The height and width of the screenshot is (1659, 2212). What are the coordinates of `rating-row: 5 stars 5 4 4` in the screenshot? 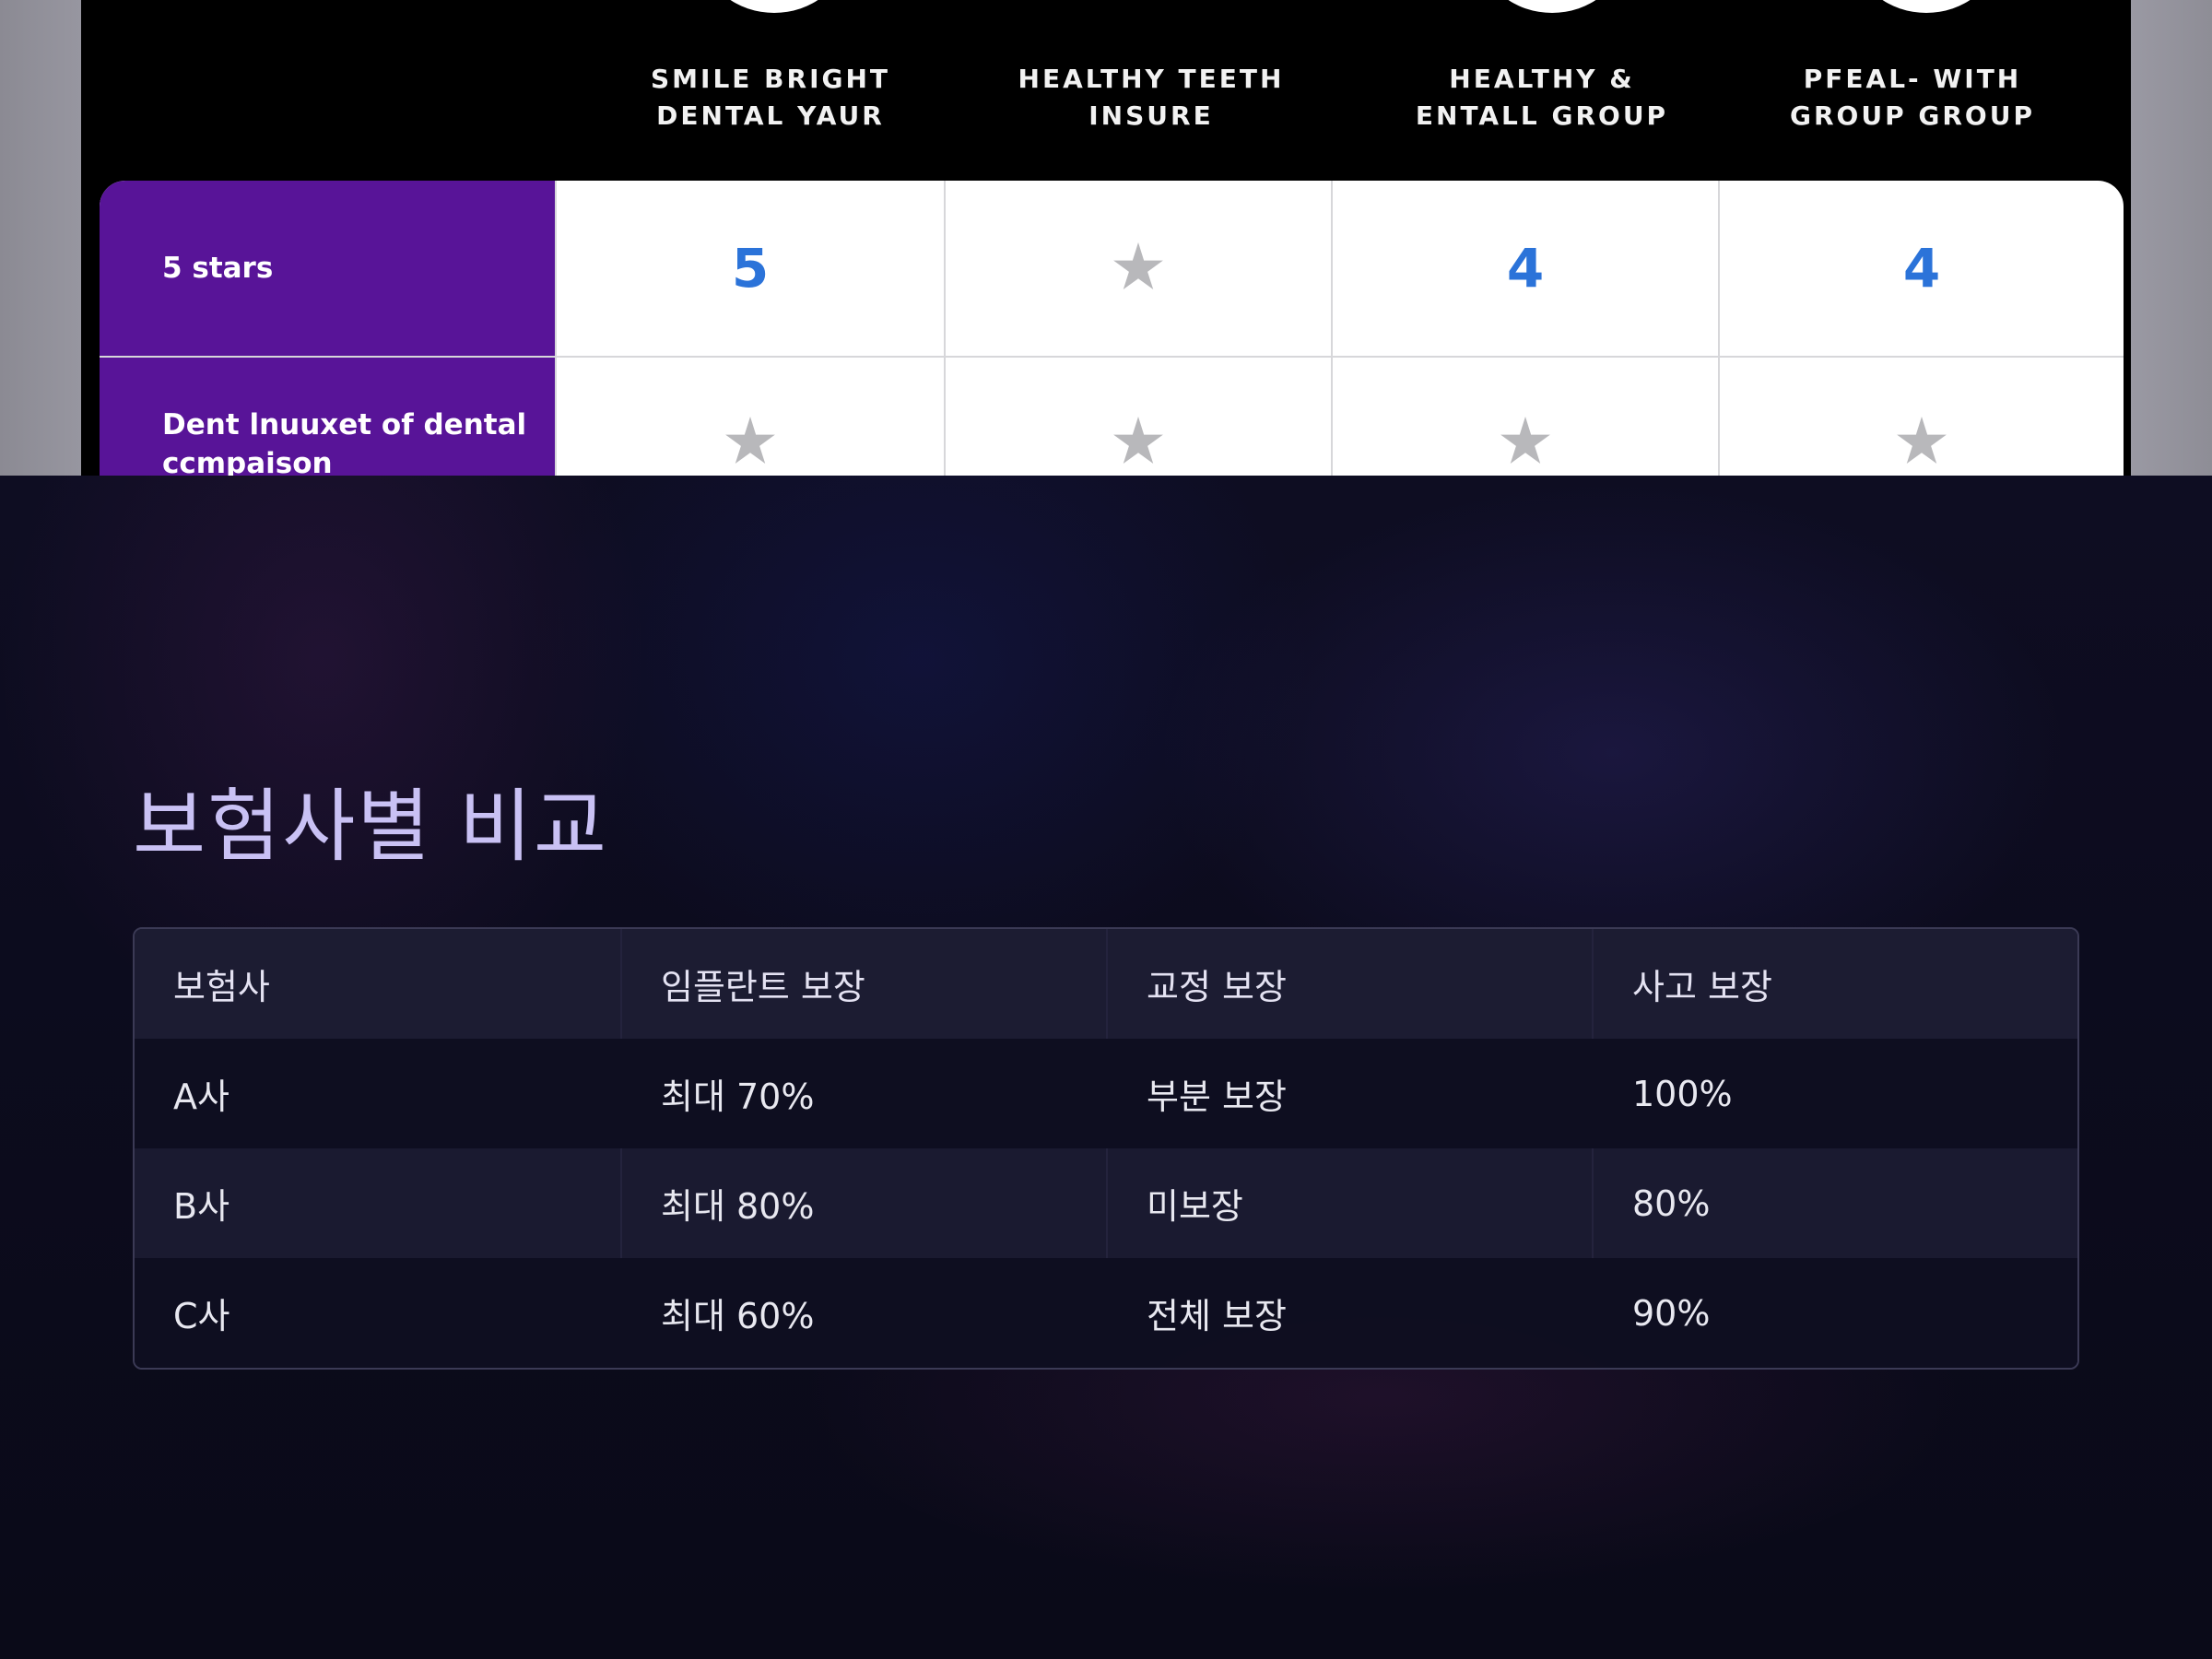 It's located at (1112, 269).